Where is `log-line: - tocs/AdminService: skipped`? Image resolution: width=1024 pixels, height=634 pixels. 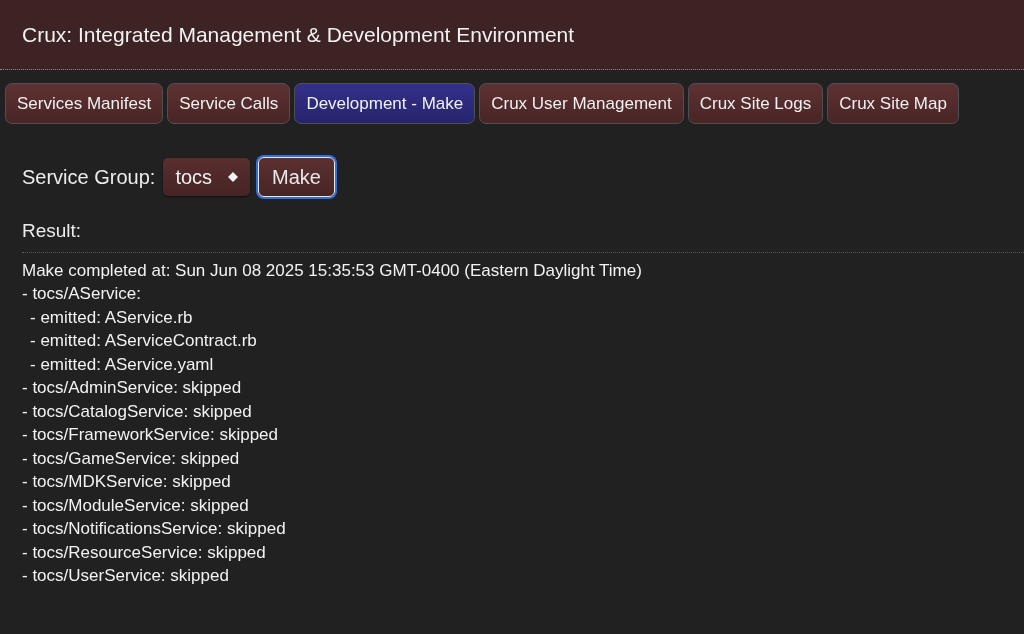
log-line: - tocs/AdminService: skipped is located at coordinates (132, 387).